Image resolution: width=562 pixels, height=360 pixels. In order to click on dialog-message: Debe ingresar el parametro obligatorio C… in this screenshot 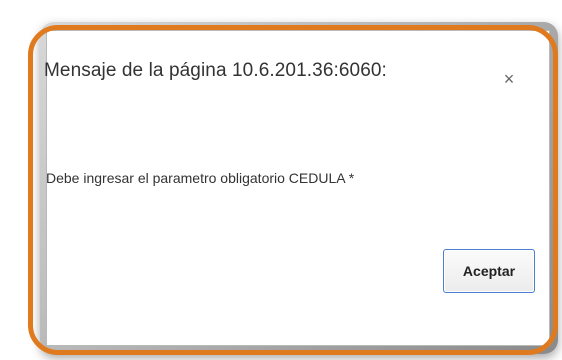, I will do `click(200, 178)`.